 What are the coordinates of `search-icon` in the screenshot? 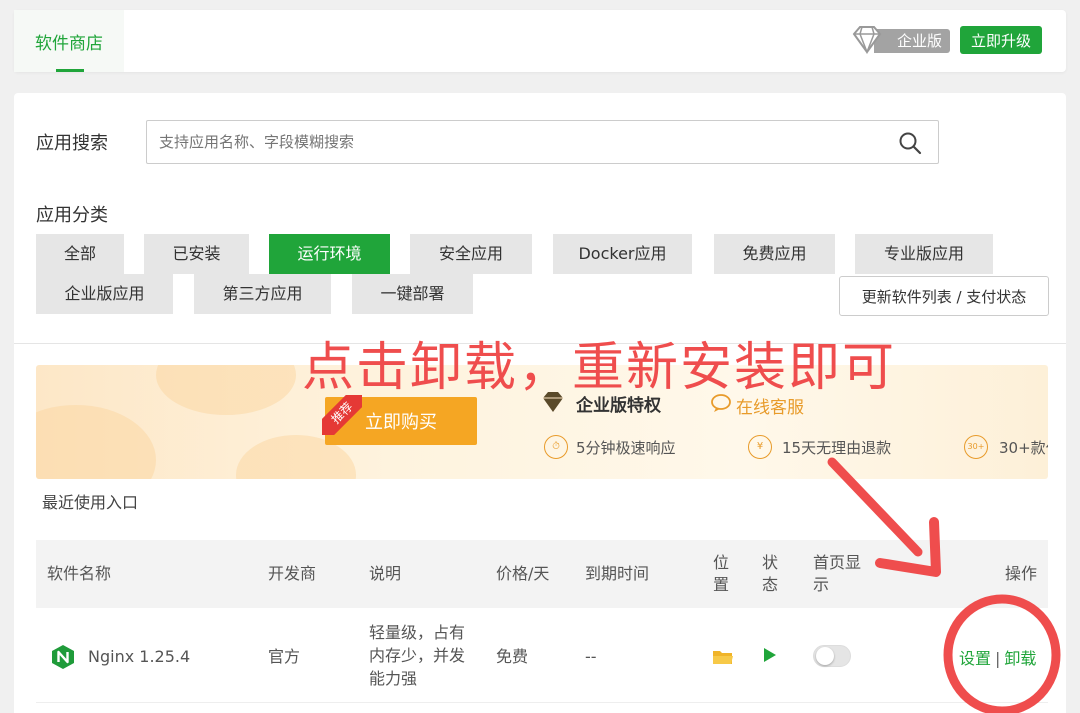 It's located at (910, 143).